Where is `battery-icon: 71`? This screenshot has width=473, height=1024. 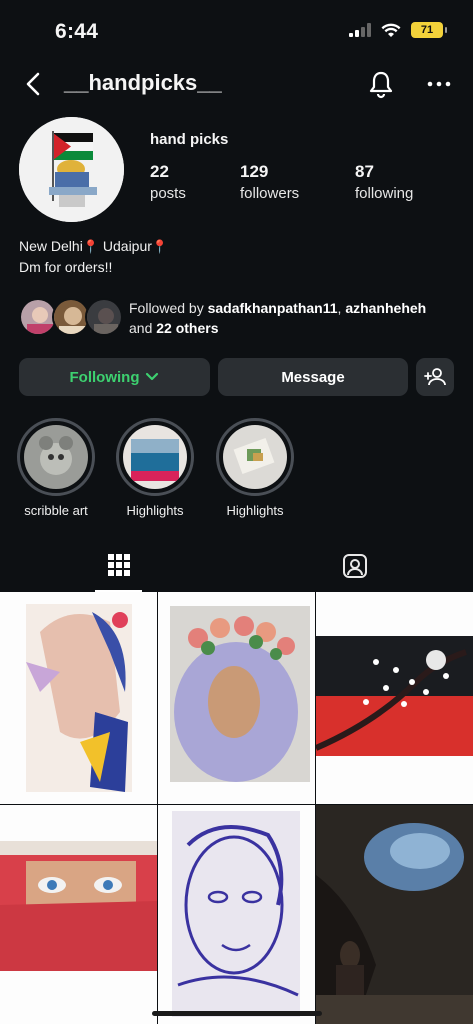
battery-icon: 71 is located at coordinates (429, 30).